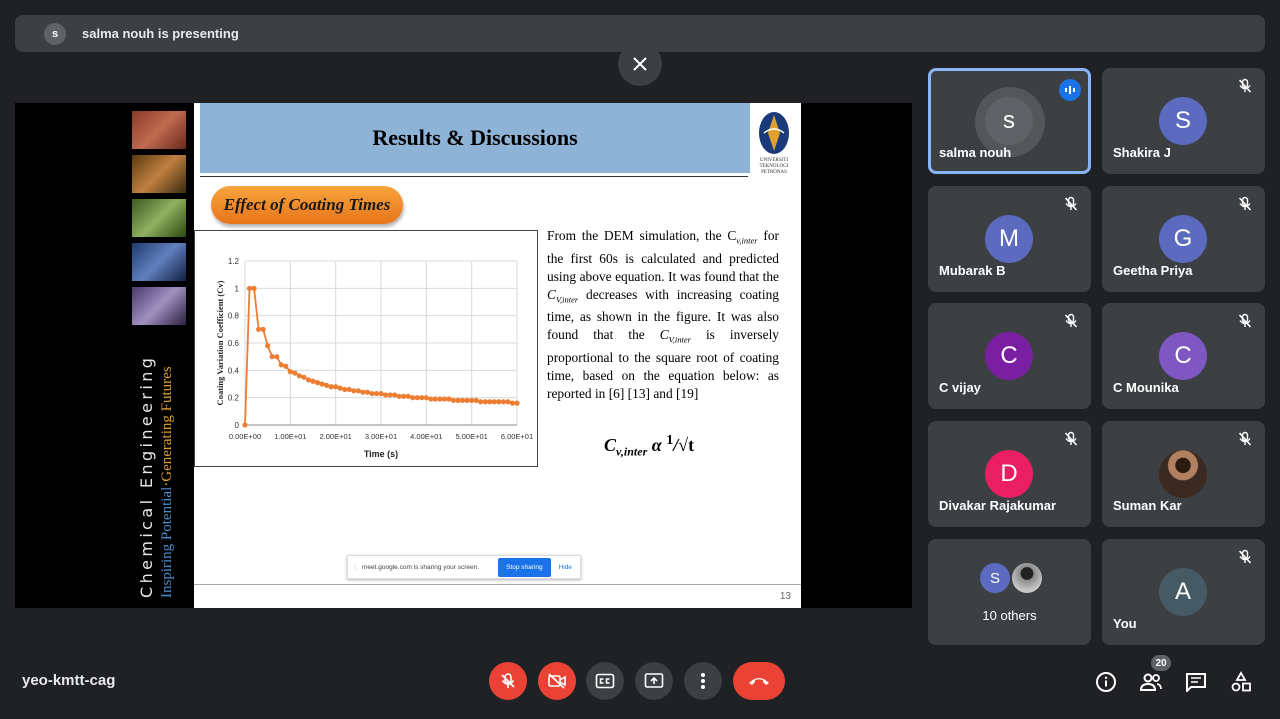 This screenshot has width=1280, height=719. I want to click on meeting-code: yeo-kmtt-cag, so click(69, 680).